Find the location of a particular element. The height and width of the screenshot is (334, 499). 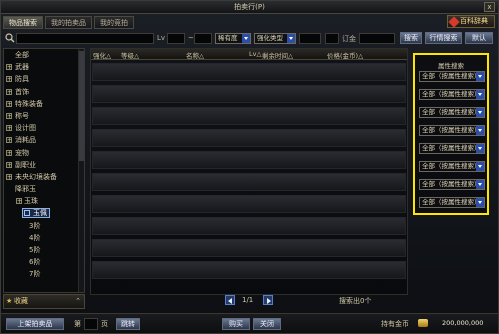

category-item: 4阶 is located at coordinates (44, 238).